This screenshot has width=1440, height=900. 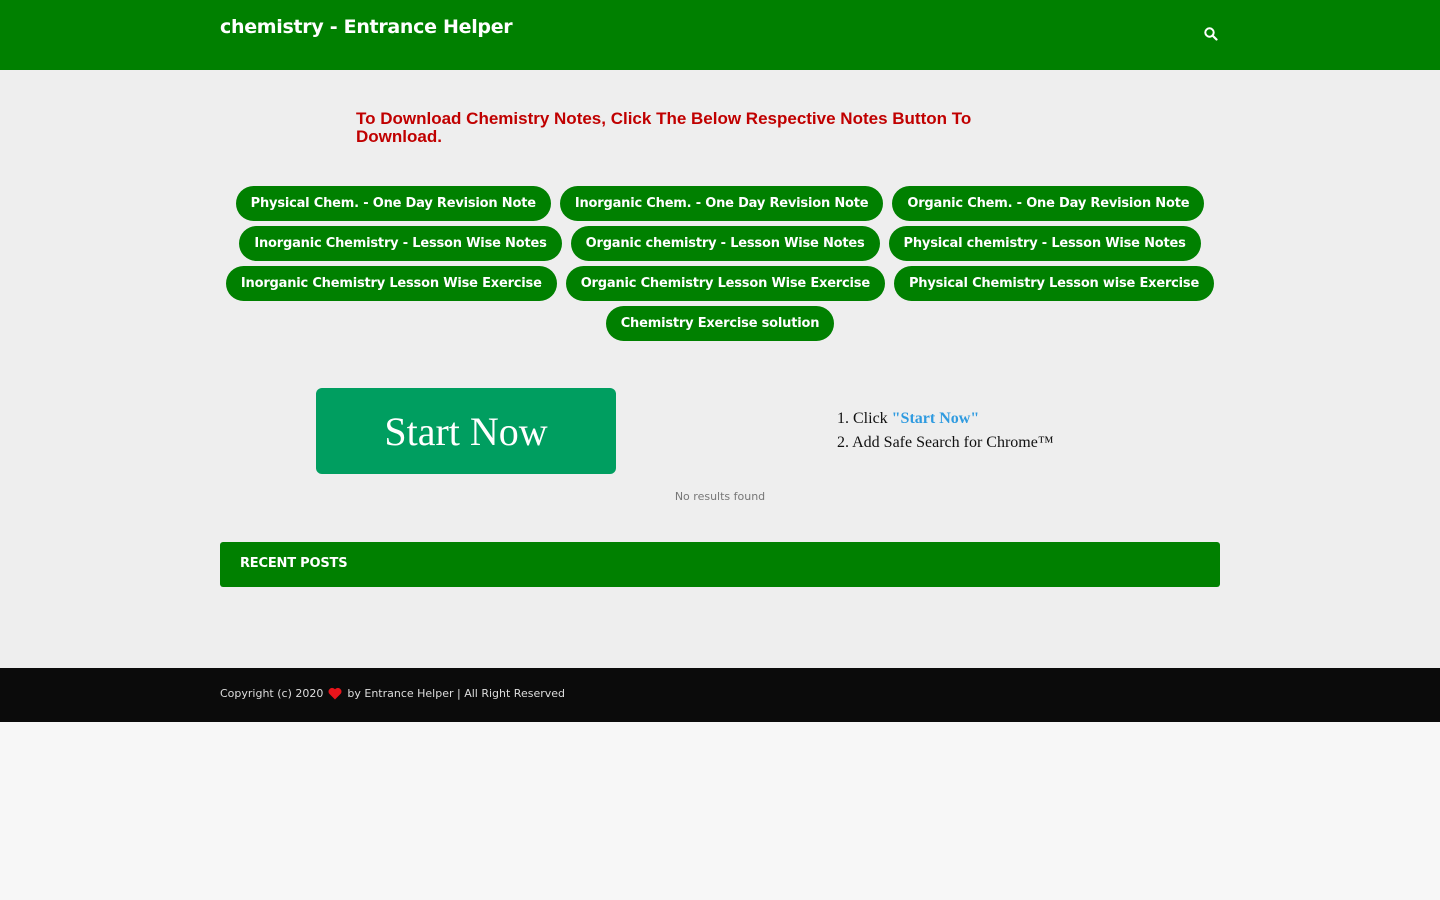 I want to click on recent-posts-title: RECENT POSTS, so click(x=294, y=563).